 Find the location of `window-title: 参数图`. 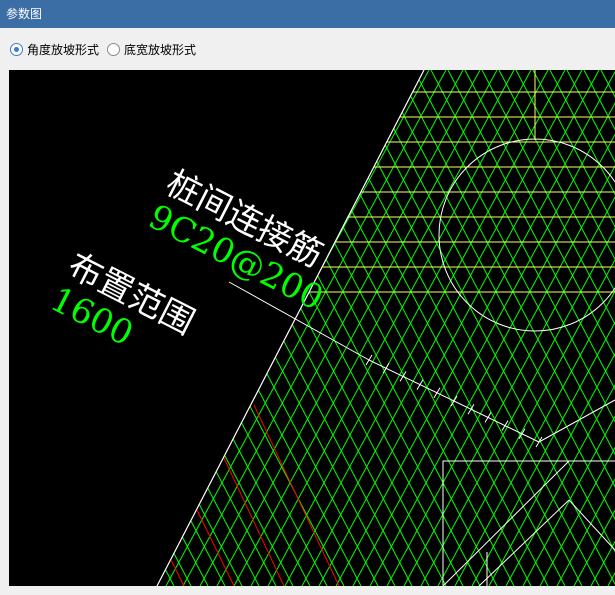

window-title: 参数图 is located at coordinates (307, 14).